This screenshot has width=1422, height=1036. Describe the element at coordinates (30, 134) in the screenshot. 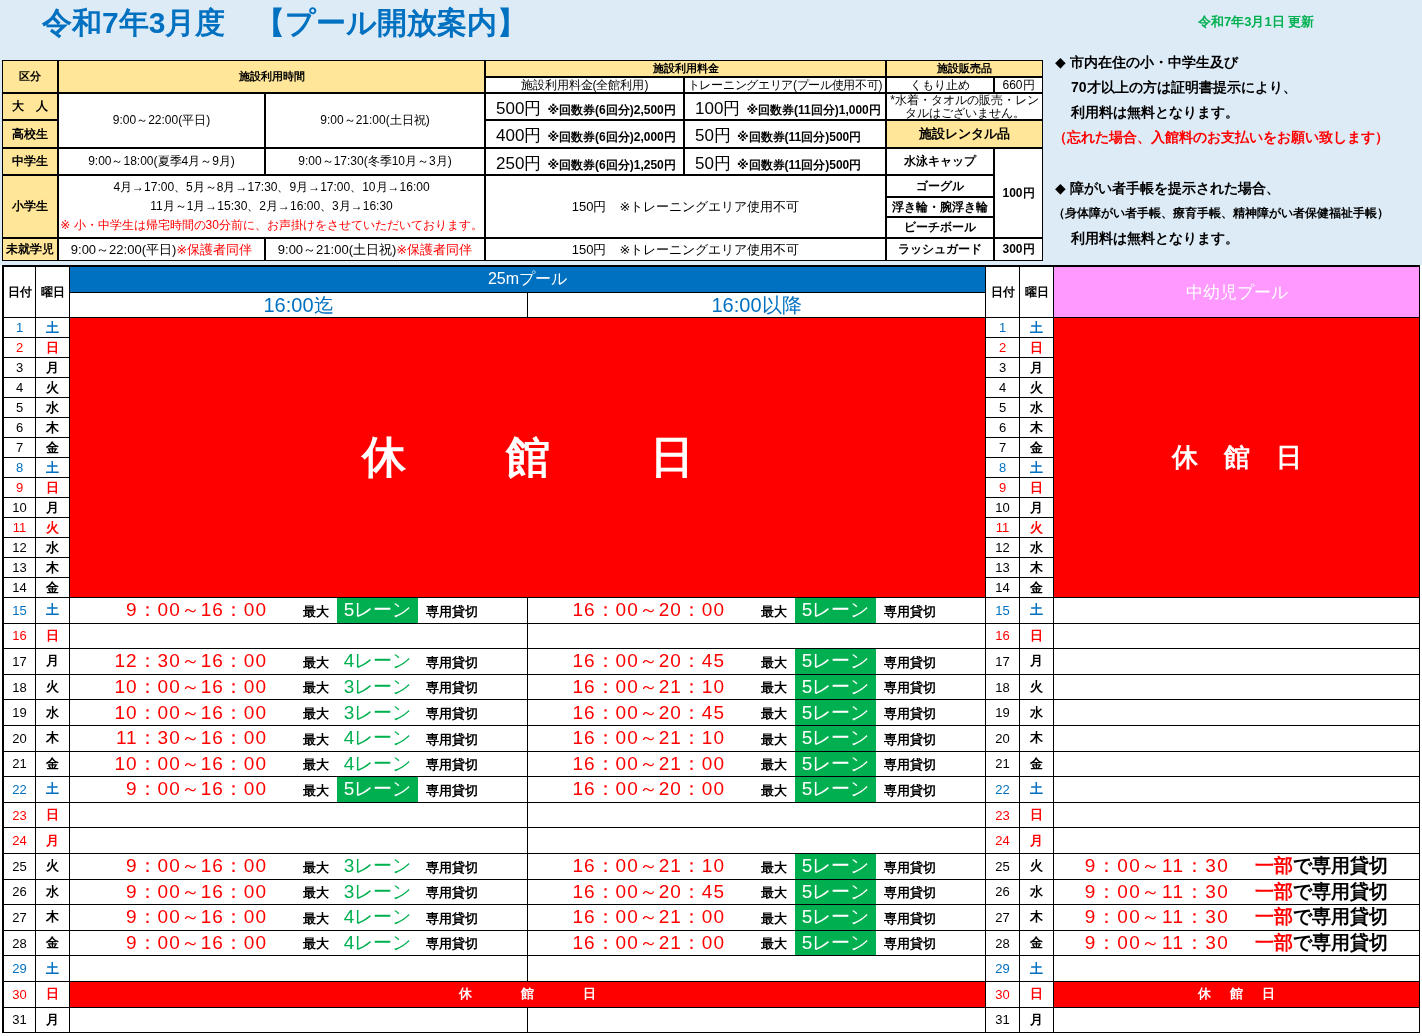

I see `row-header: 高校生` at that location.